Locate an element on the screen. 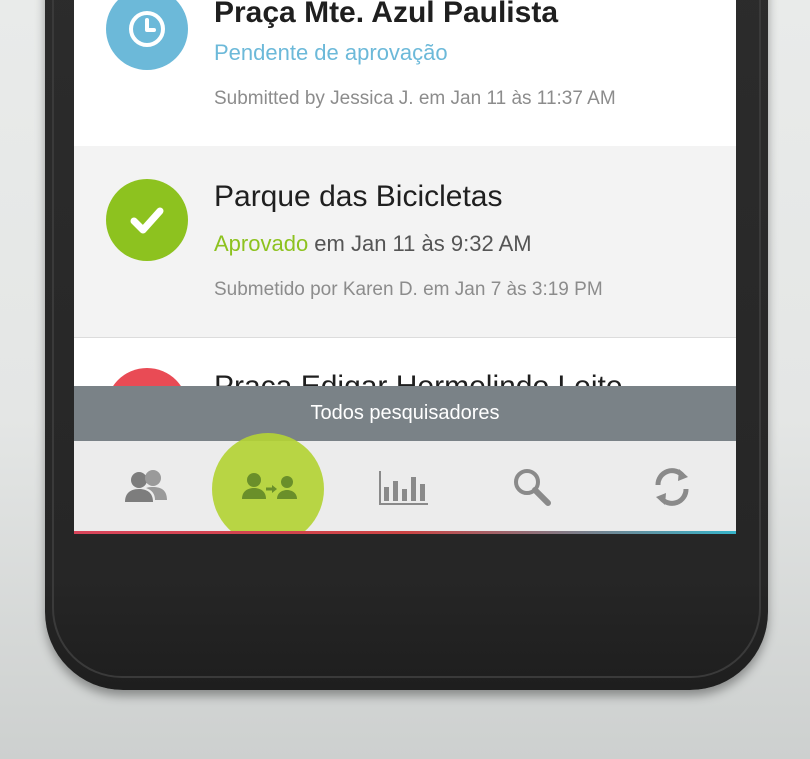  users-icon is located at coordinates (146, 486).